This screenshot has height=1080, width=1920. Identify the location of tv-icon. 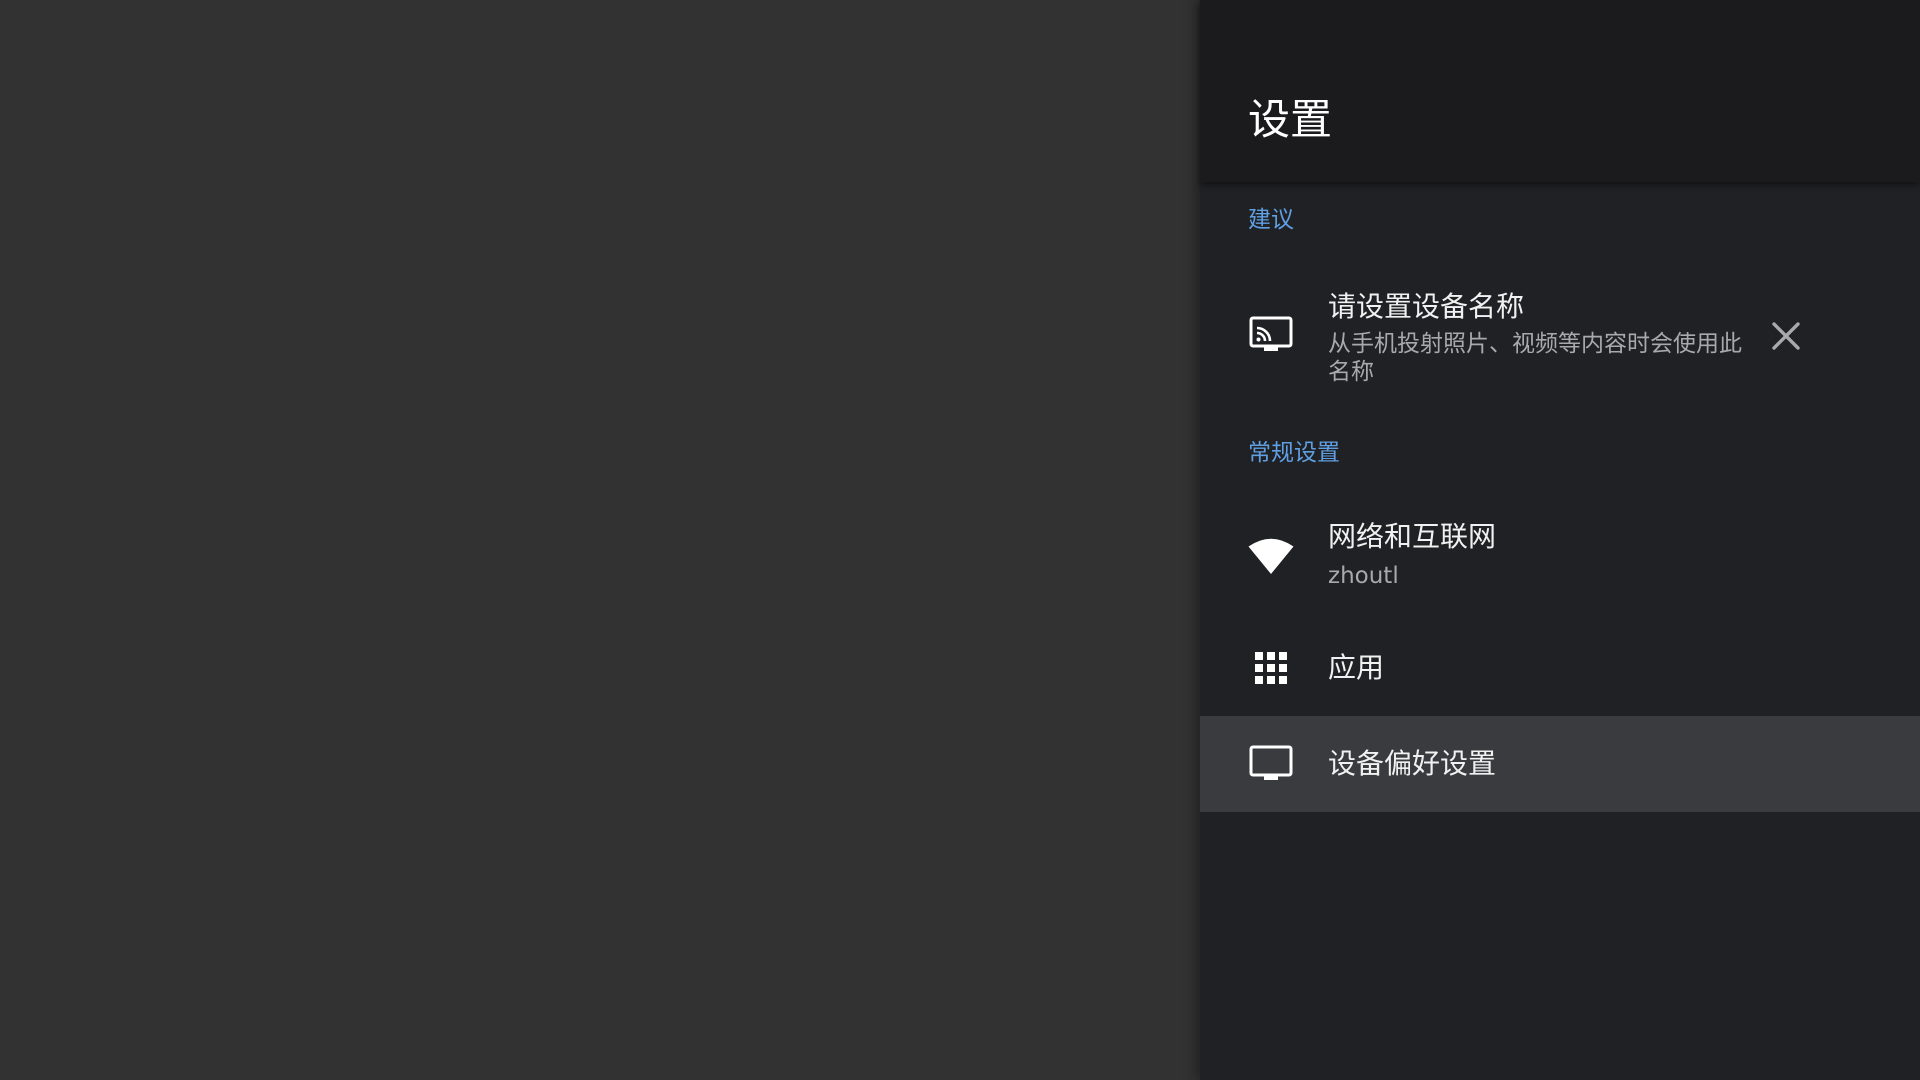
(1271, 764).